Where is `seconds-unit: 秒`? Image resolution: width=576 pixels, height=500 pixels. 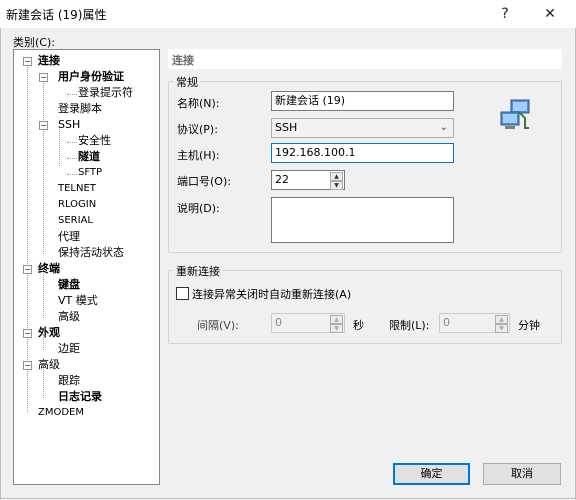
seconds-unit: 秒 is located at coordinates (358, 325).